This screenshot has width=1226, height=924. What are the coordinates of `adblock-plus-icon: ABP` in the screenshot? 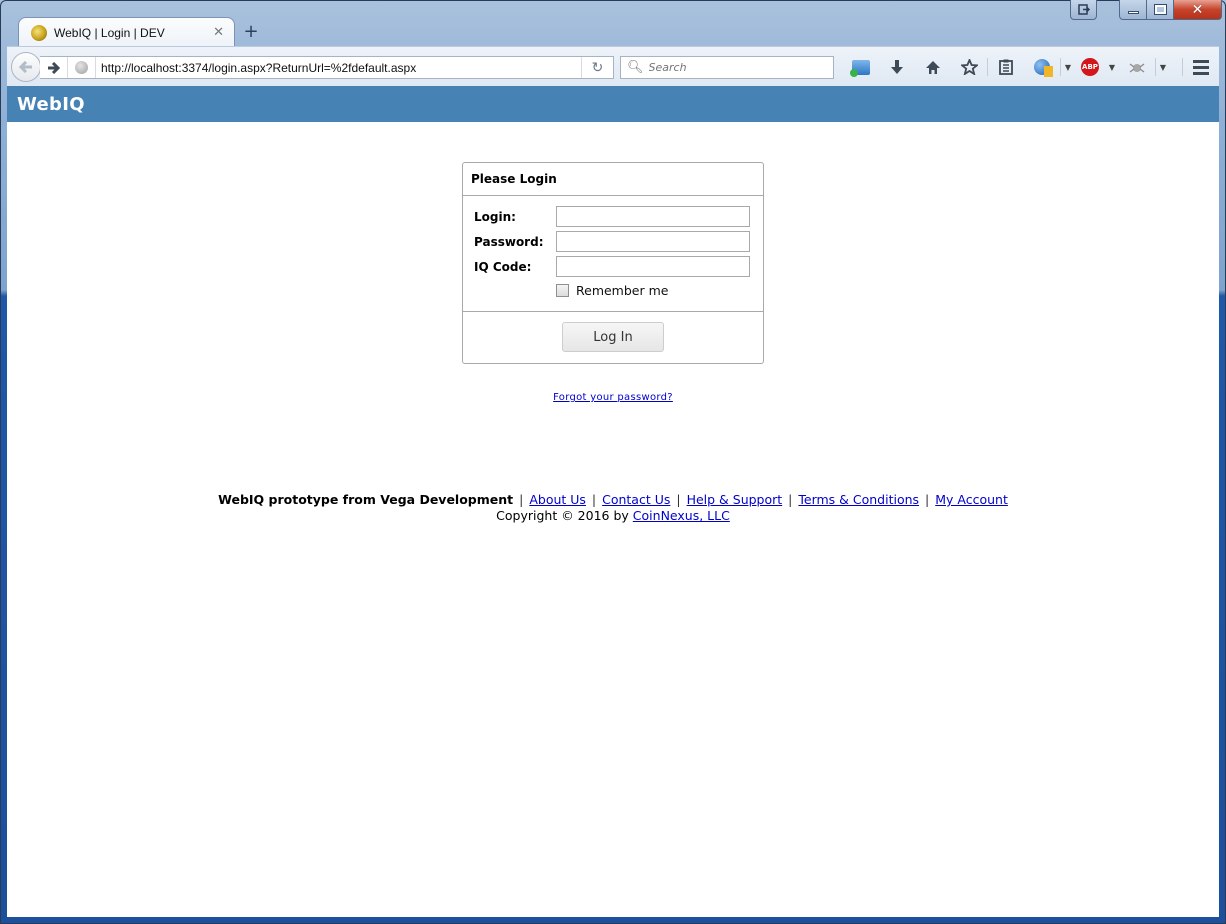 It's located at (1090, 67).